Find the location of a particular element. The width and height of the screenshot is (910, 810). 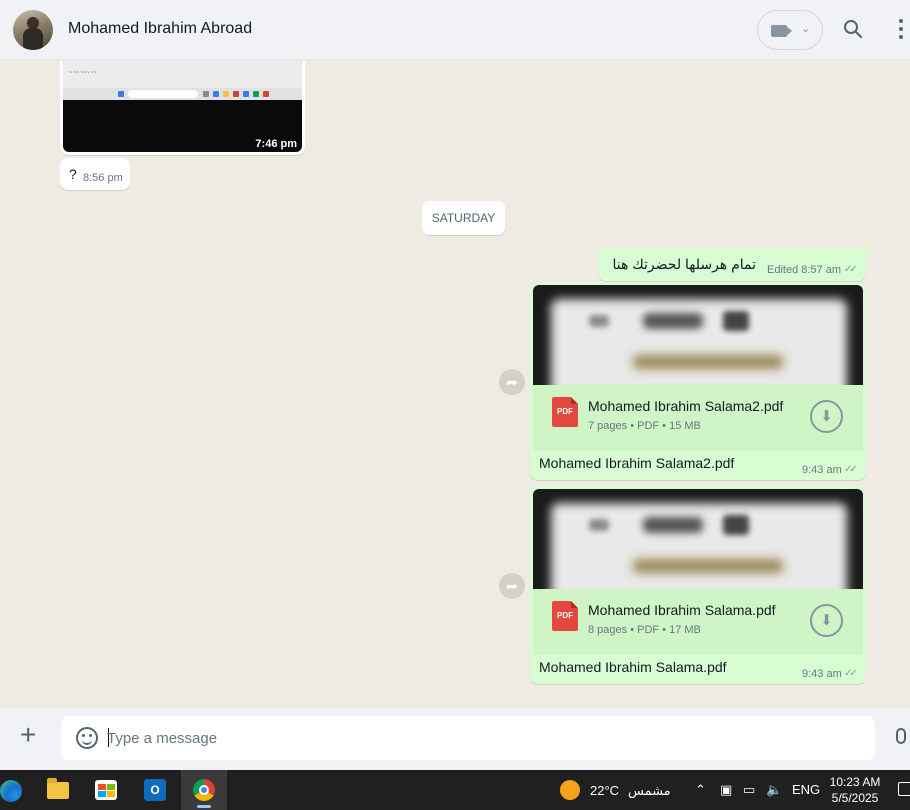

weather-temperature: 22°C is located at coordinates (604, 790).